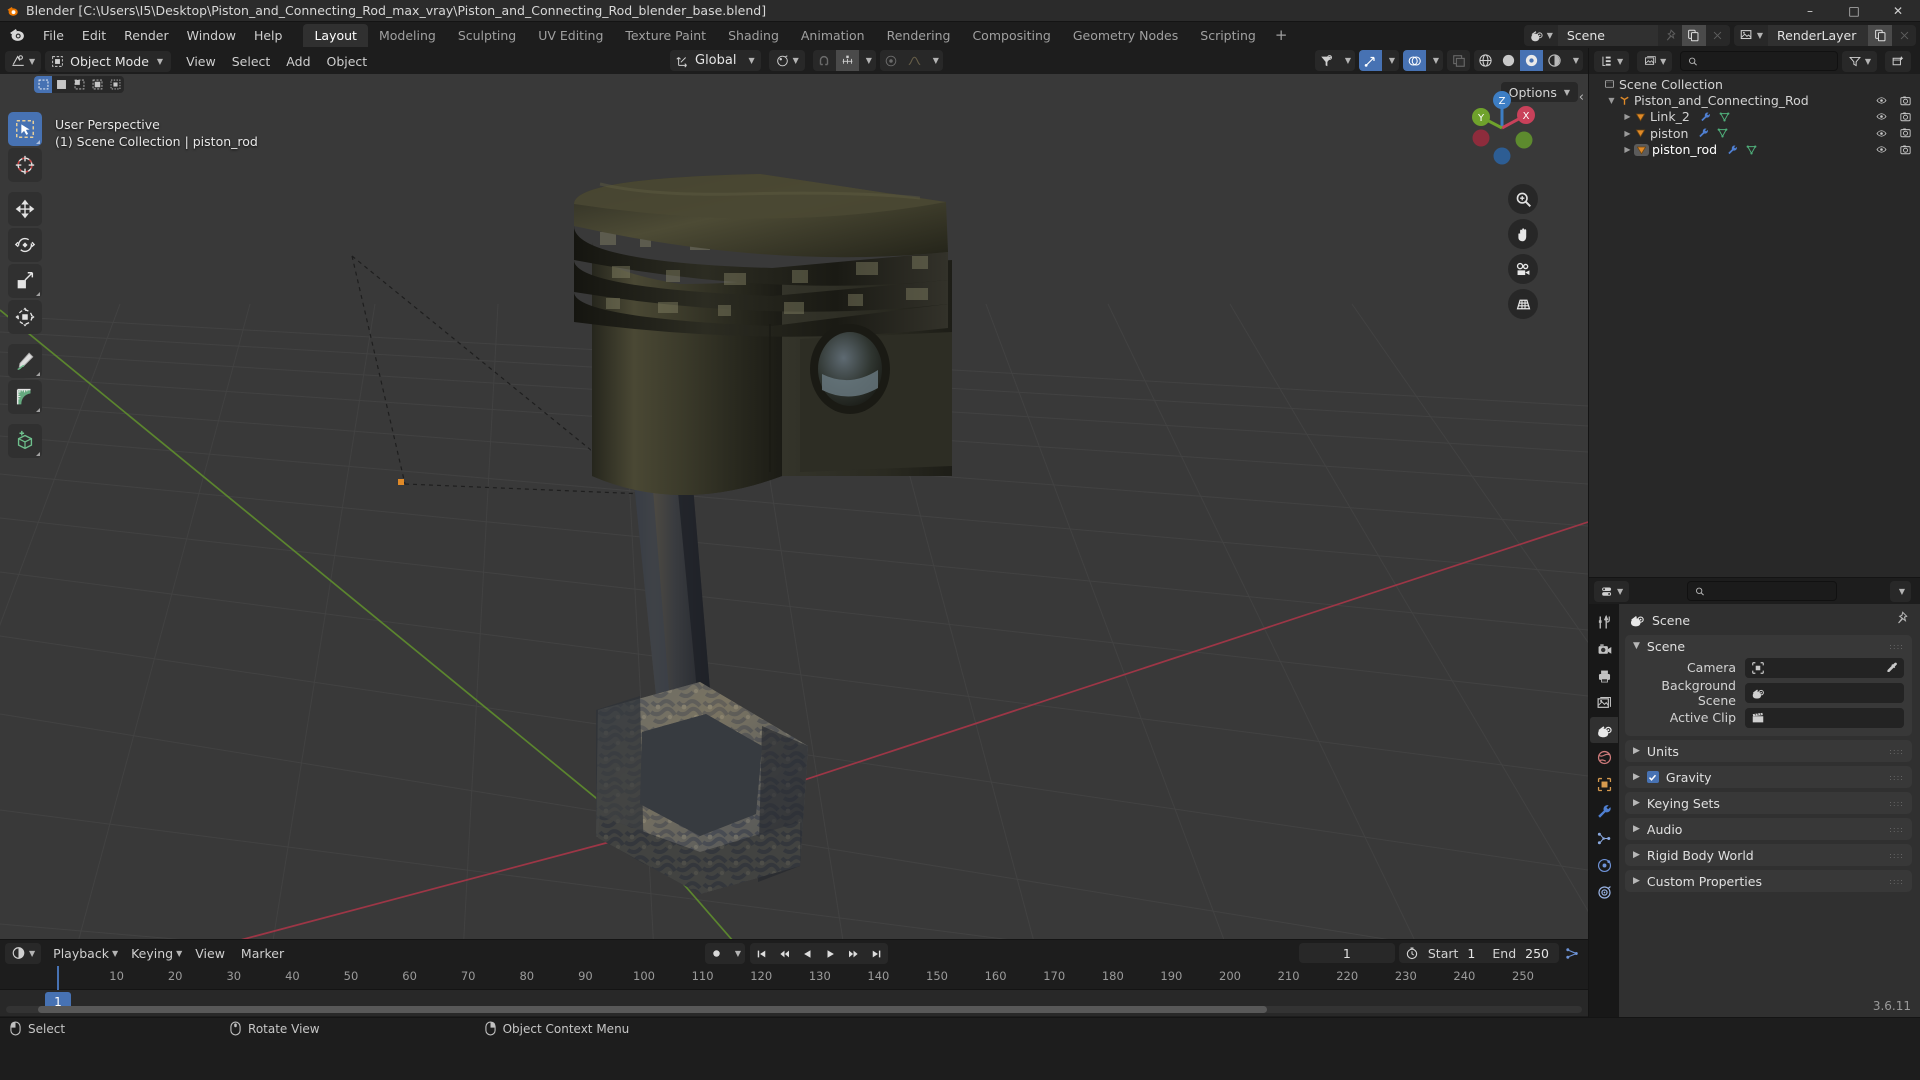 This screenshot has width=1920, height=1080. I want to click on auto-keying-toggle: ▼, so click(725, 953).